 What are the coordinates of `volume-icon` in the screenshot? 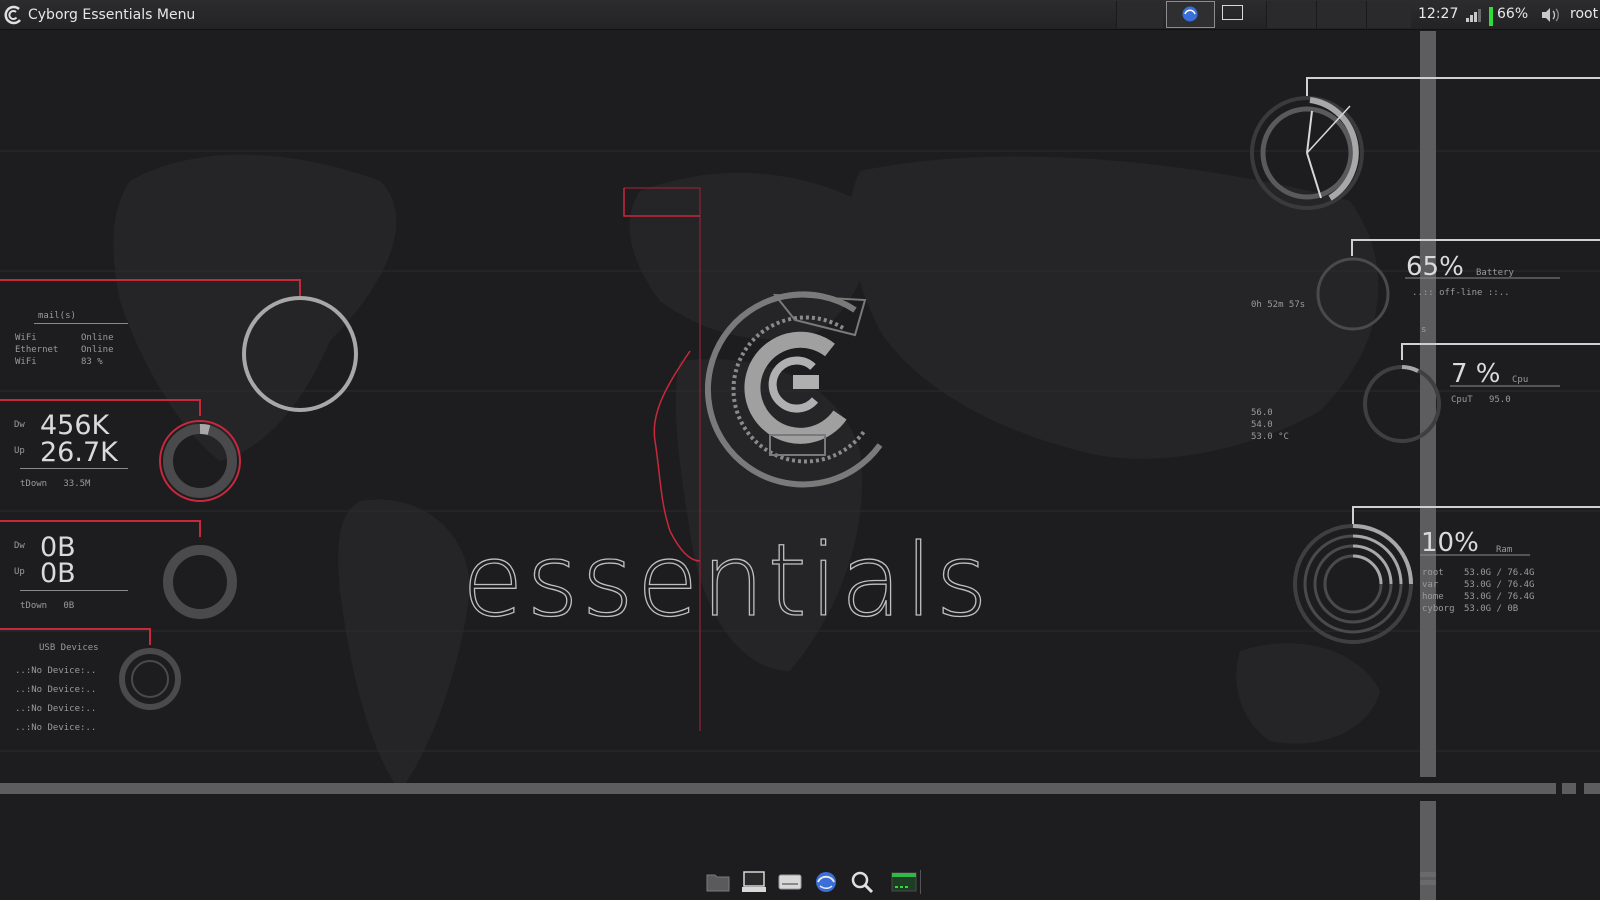 It's located at (1550, 15).